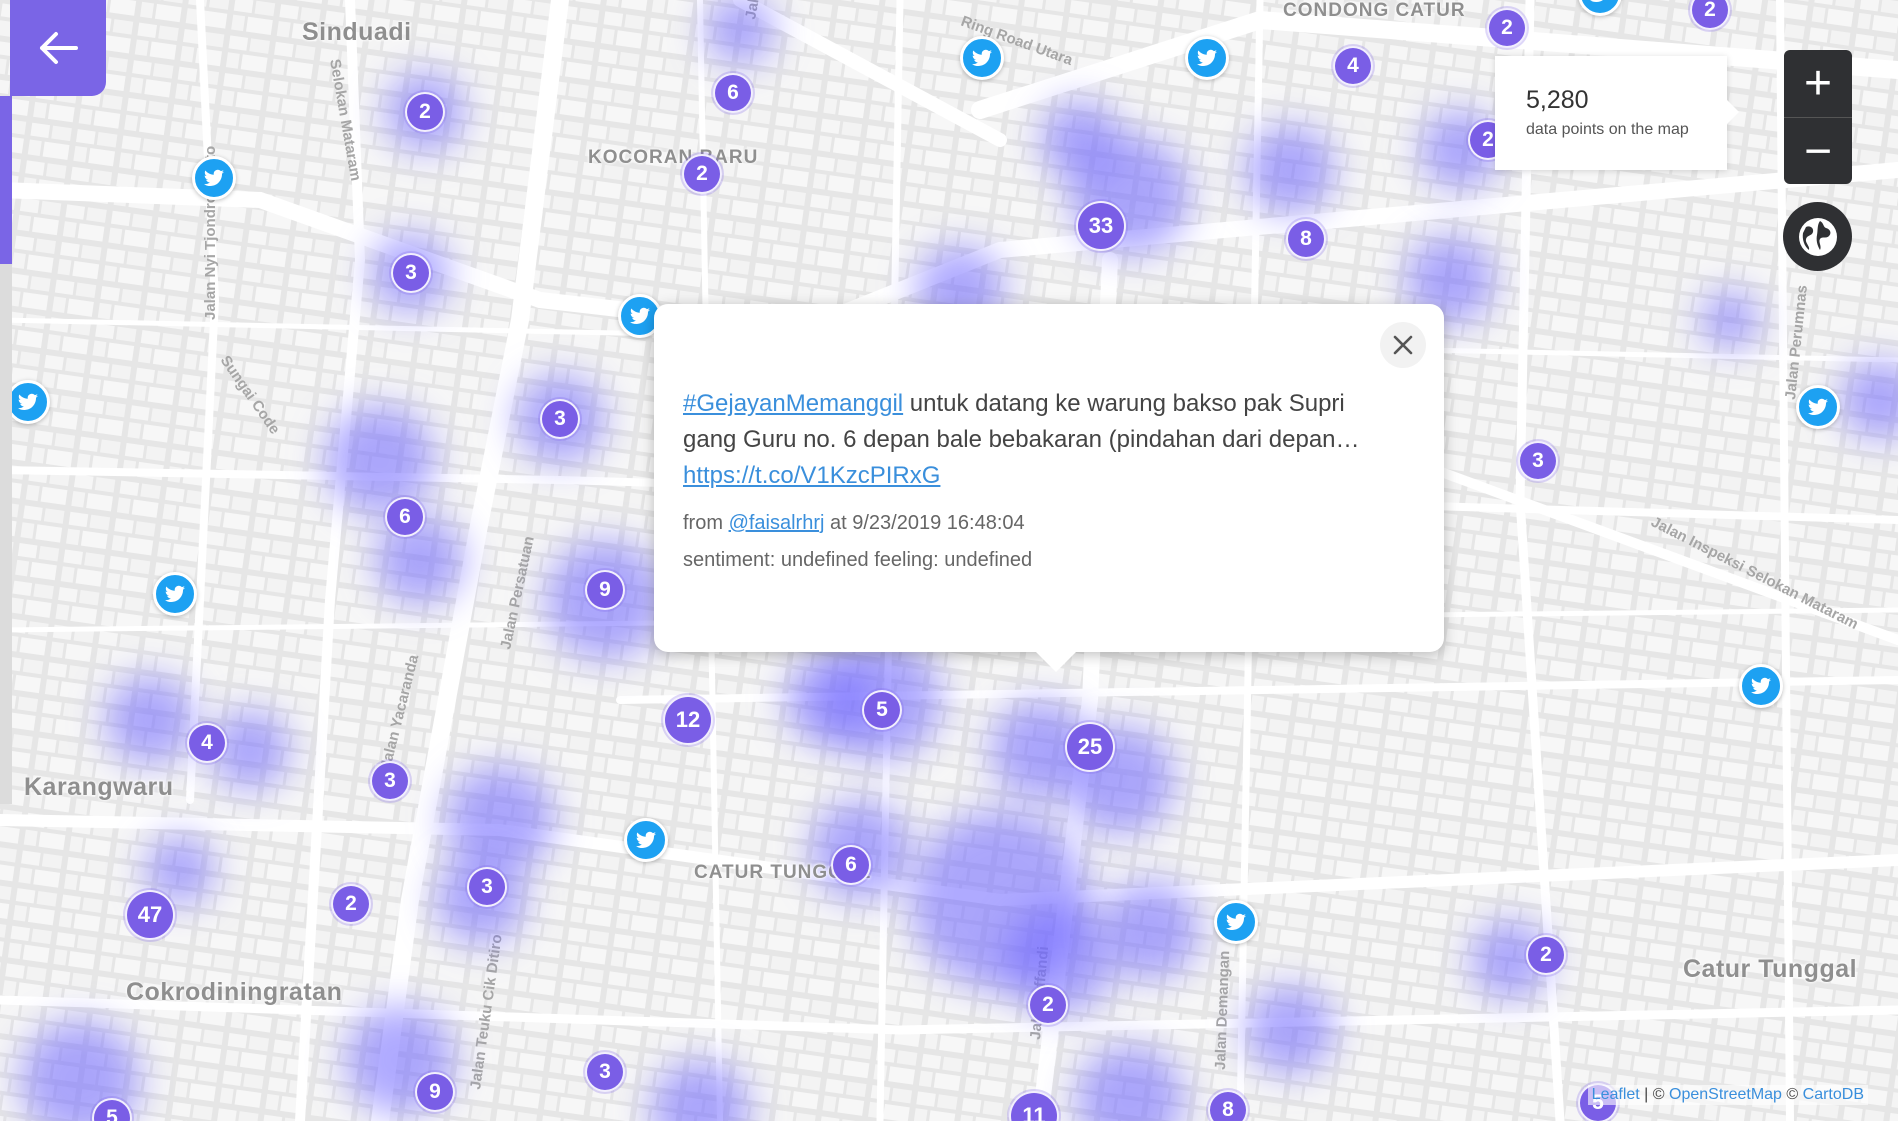 This screenshot has width=1898, height=1121. I want to click on cluster-marker: 8, so click(1306, 239).